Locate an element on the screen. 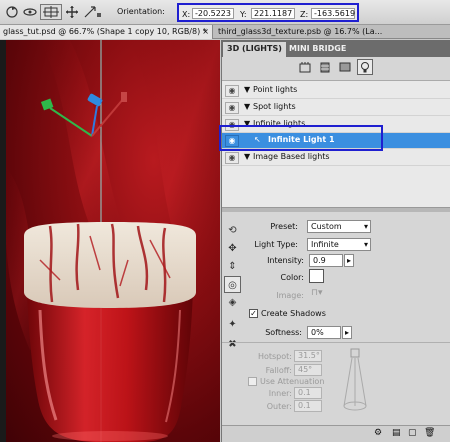 The image size is (450, 442). panel-filter-bar is located at coordinates (336, 68).